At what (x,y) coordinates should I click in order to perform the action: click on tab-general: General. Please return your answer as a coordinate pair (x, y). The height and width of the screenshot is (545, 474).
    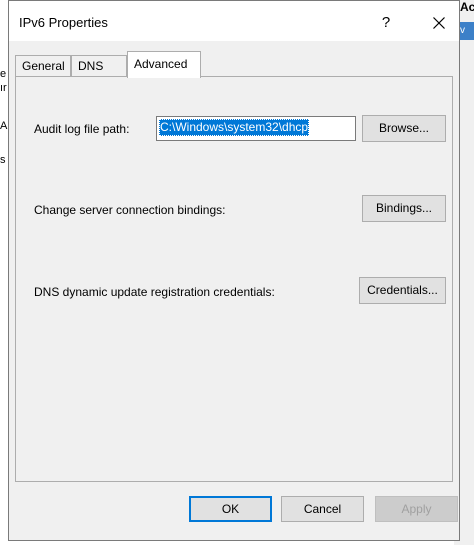
    Looking at the image, I should click on (43, 66).